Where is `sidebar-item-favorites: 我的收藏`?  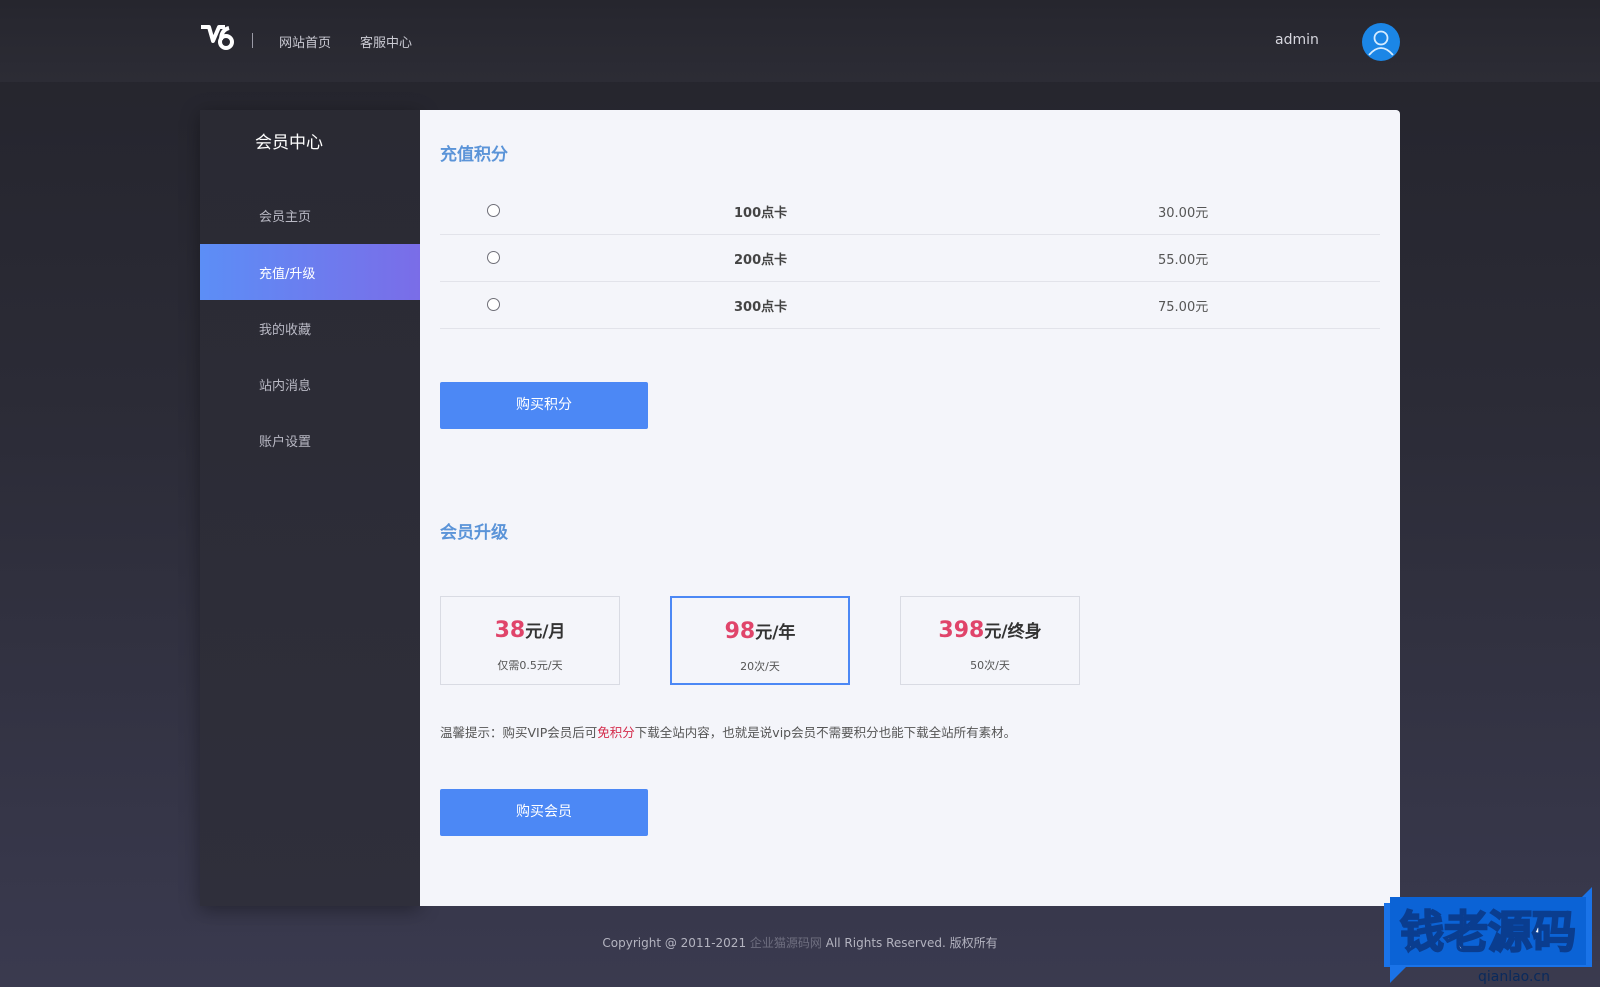 sidebar-item-favorites: 我的收藏 is located at coordinates (310, 328).